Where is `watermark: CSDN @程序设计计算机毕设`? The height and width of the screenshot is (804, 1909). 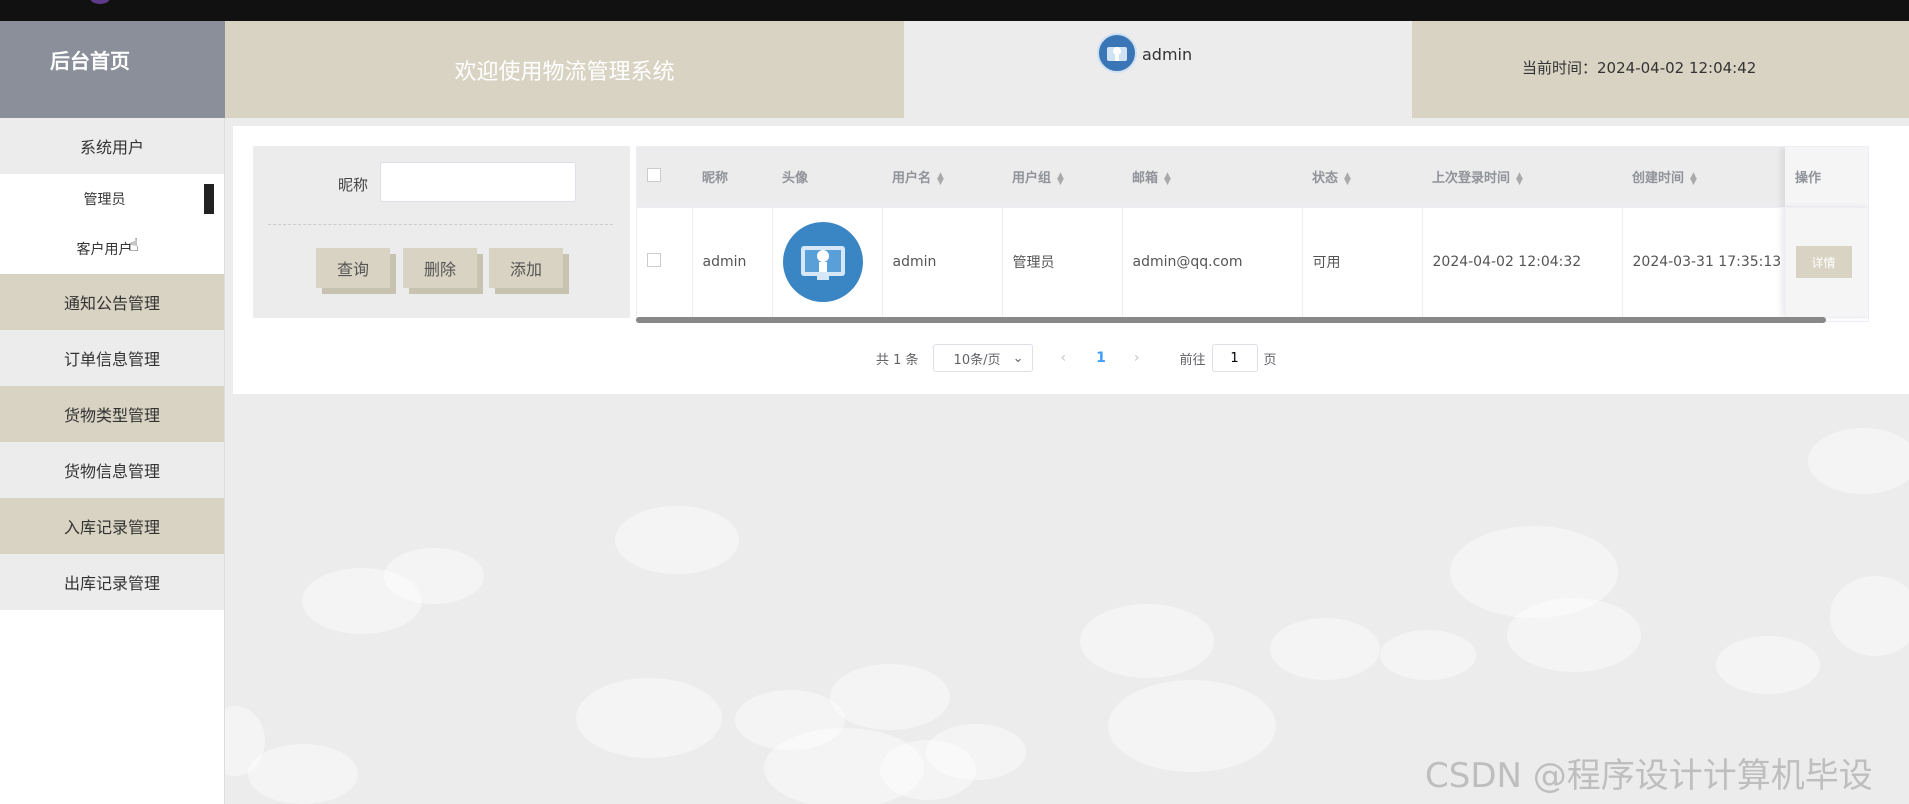 watermark: CSDN @程序设计计算机毕设 is located at coordinates (1649, 776).